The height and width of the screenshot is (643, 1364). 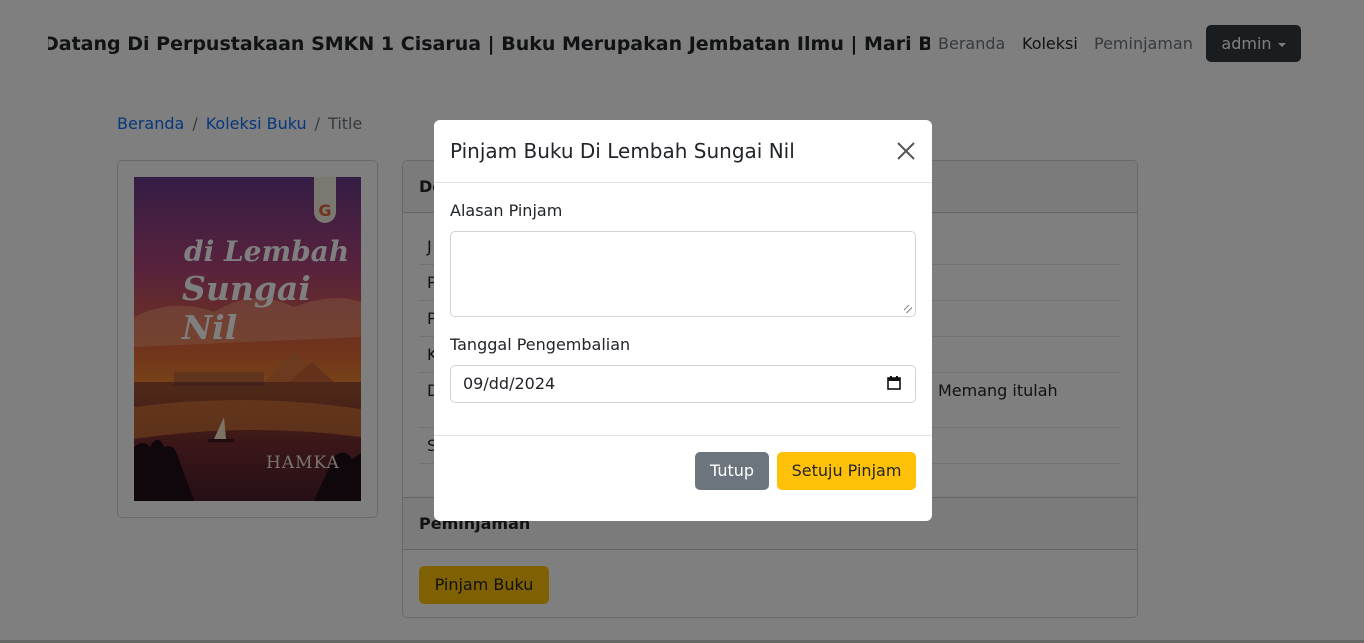 What do you see at coordinates (683, 274) in the screenshot?
I see `reason-textarea` at bounding box center [683, 274].